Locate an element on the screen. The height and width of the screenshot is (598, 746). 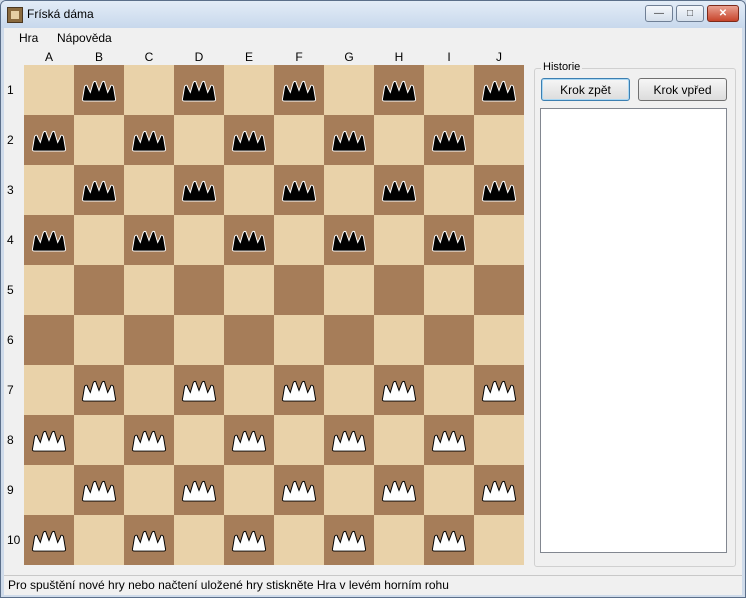
board-cell-j10 is located at coordinates (499, 540).